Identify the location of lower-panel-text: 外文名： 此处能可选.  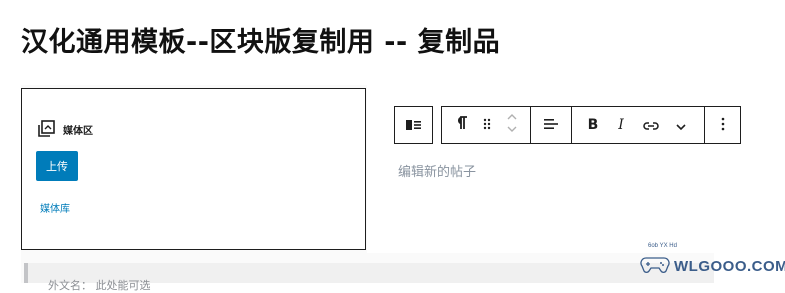
(99, 285).